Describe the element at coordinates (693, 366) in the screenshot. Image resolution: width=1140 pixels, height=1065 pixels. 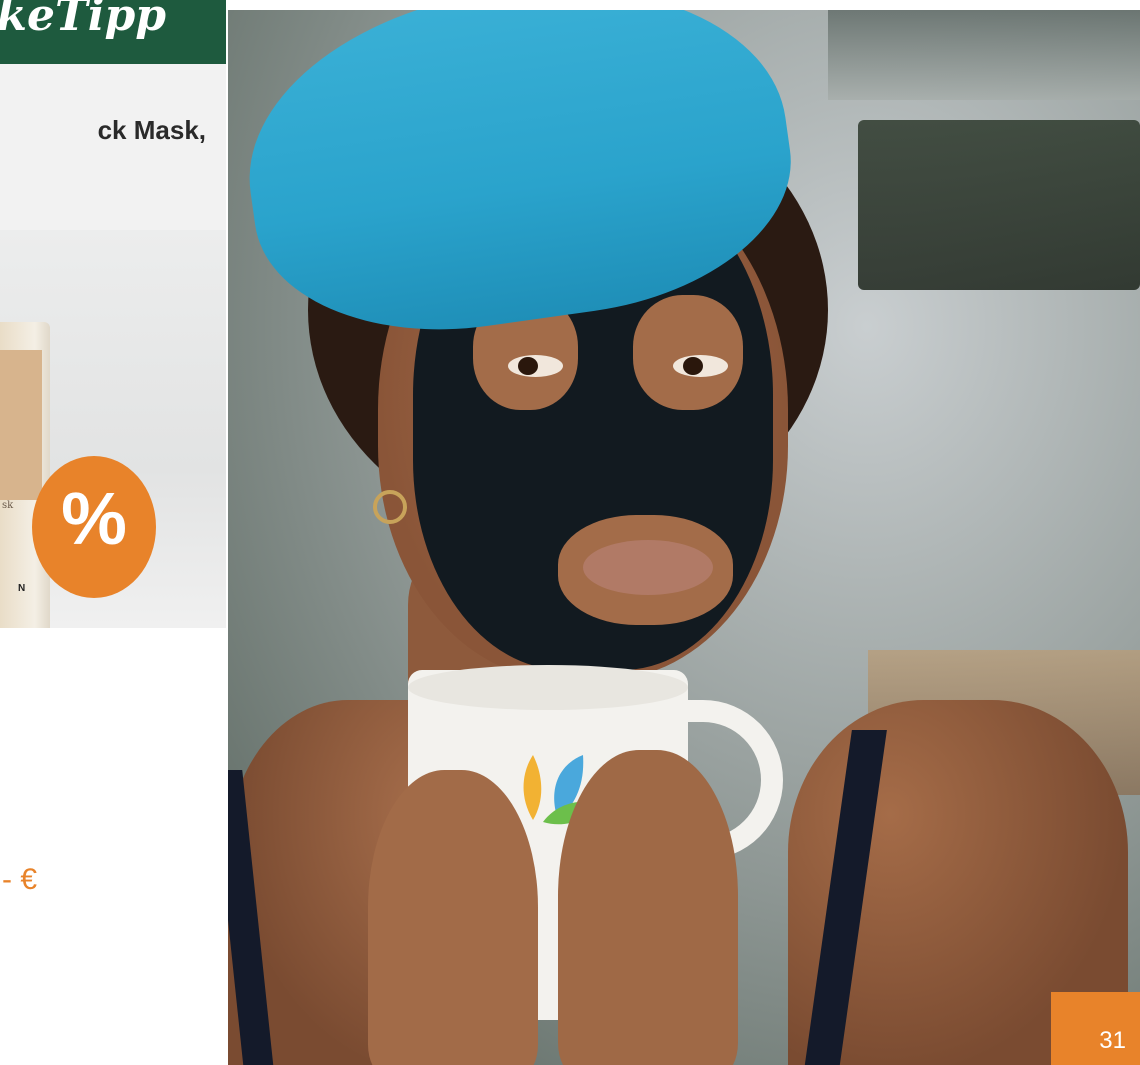
I see `iris-right` at that location.